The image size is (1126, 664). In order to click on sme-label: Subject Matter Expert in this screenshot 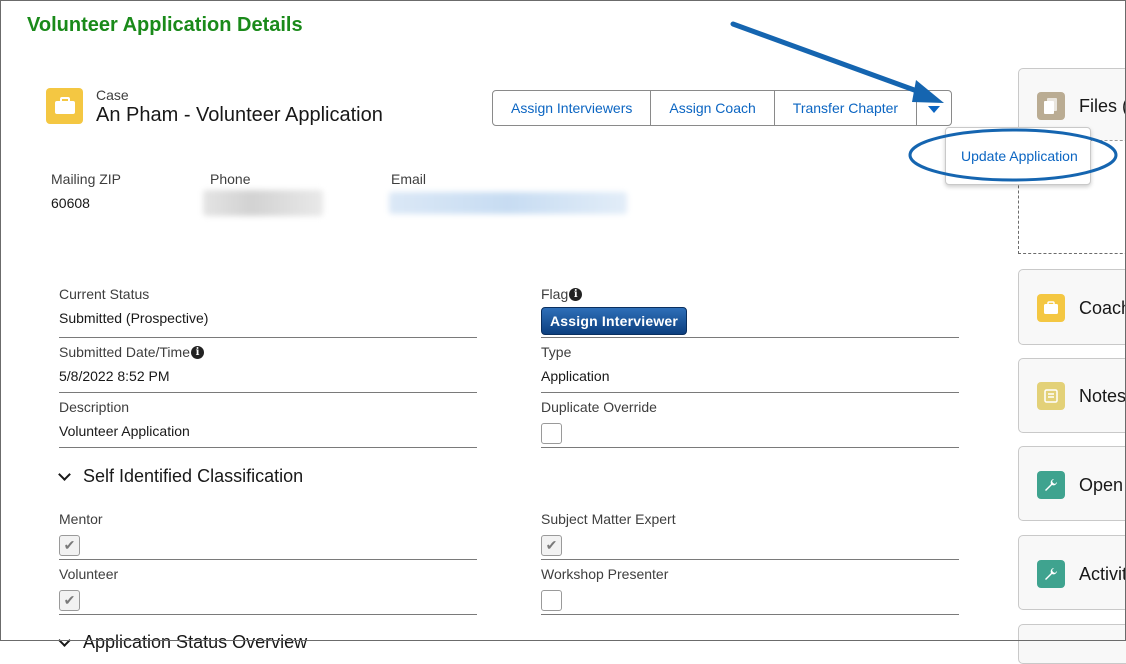, I will do `click(608, 519)`.